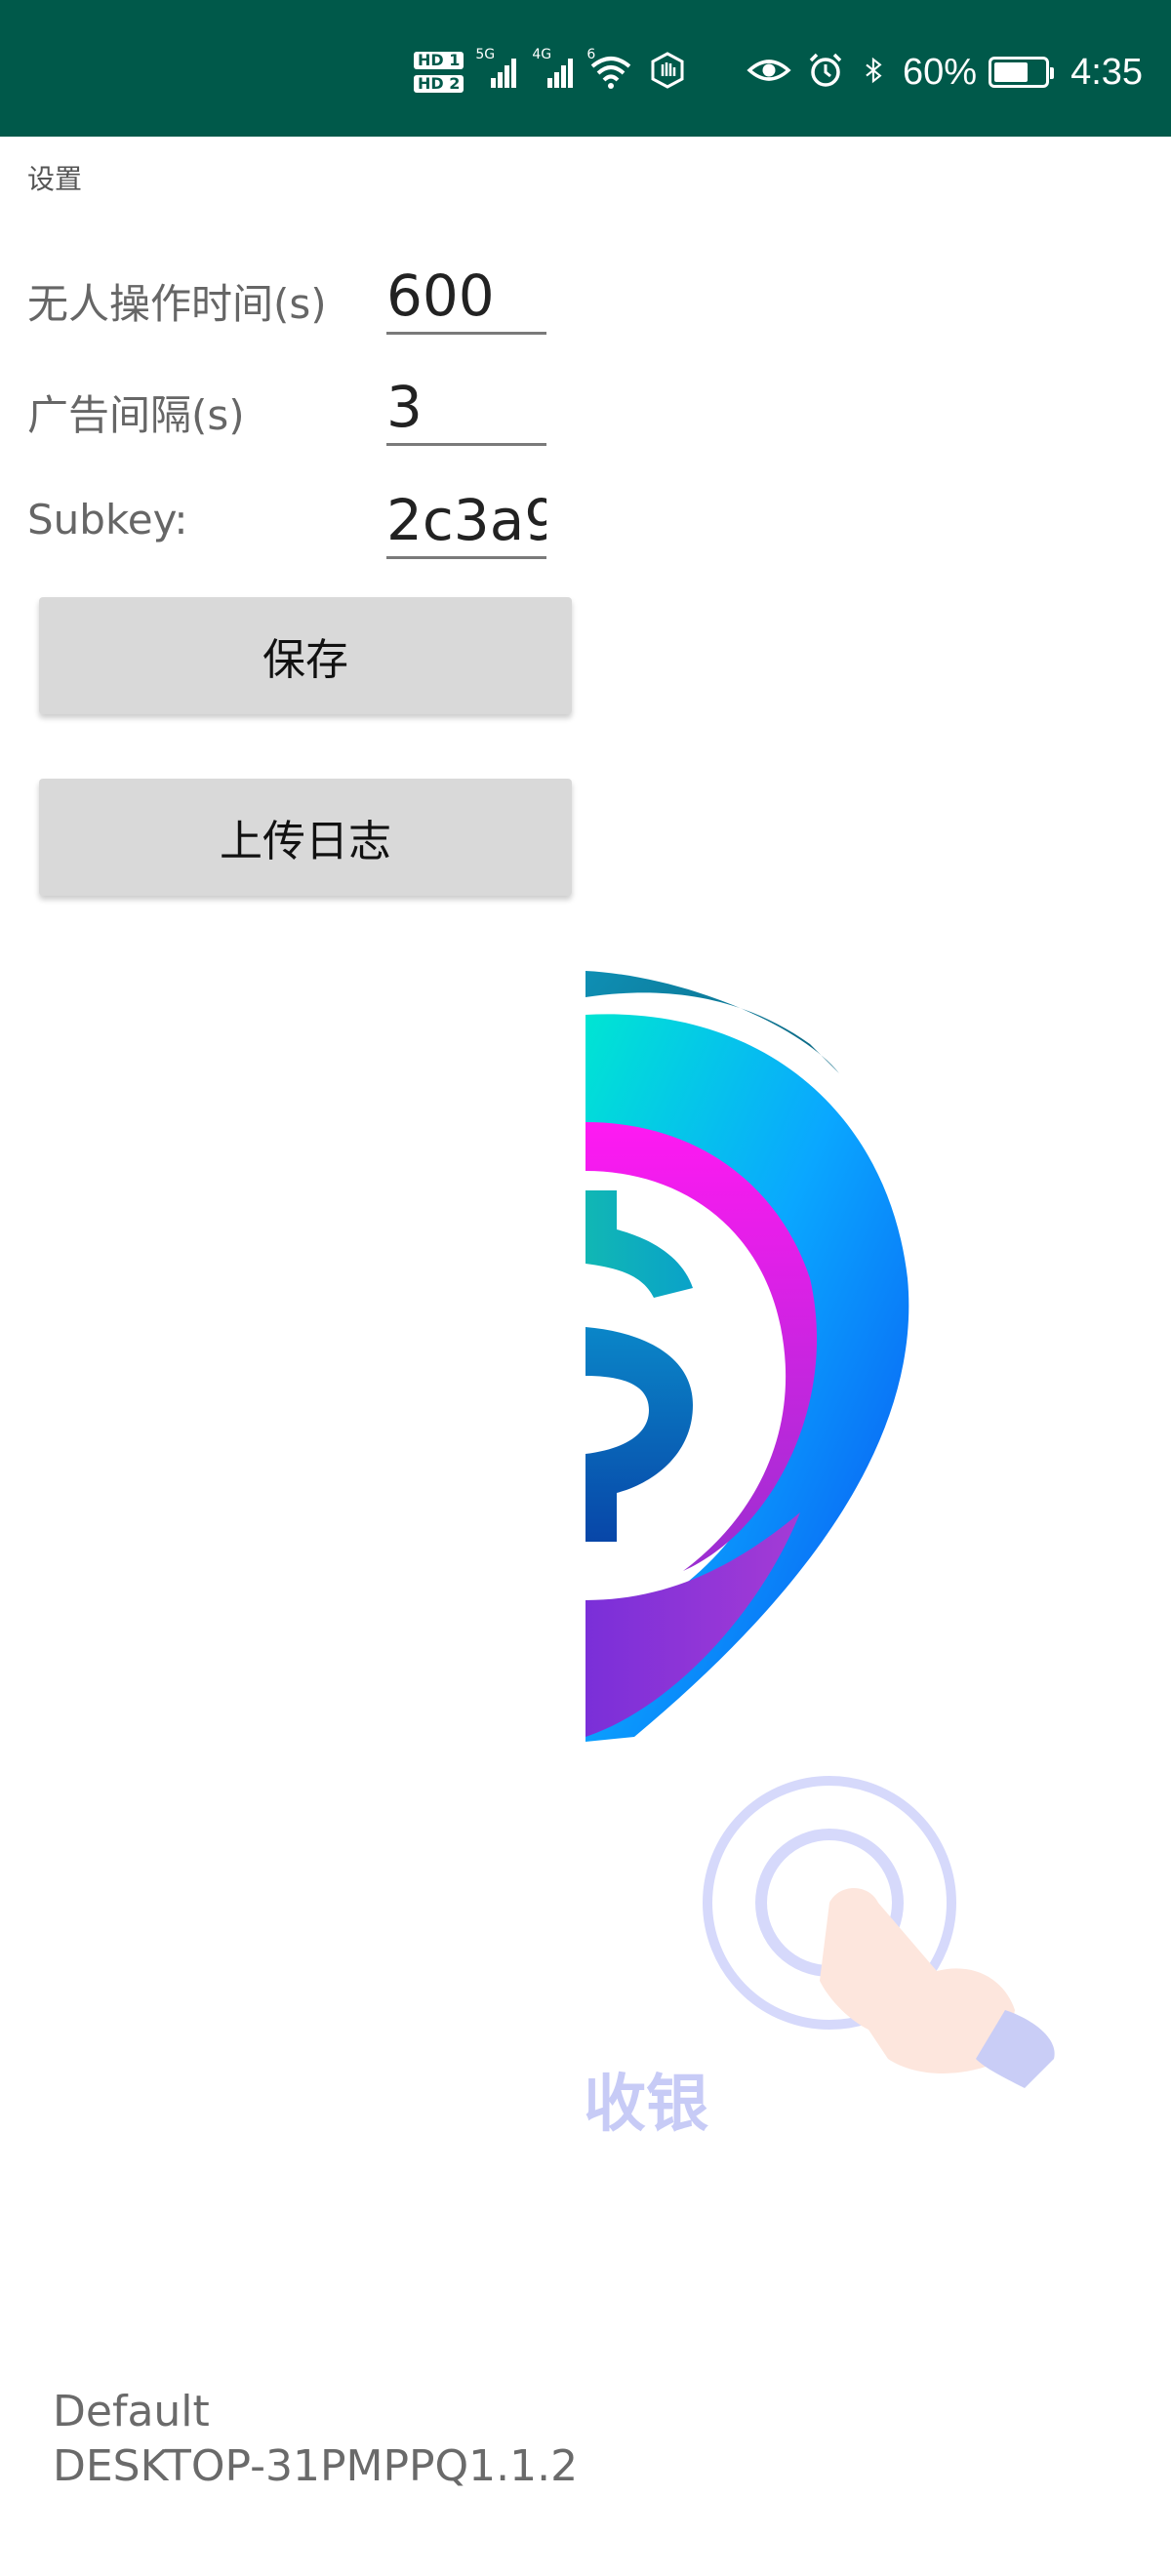 The image size is (1171, 2576). What do you see at coordinates (485, 54) in the screenshot?
I see `net5g-label: 5G` at bounding box center [485, 54].